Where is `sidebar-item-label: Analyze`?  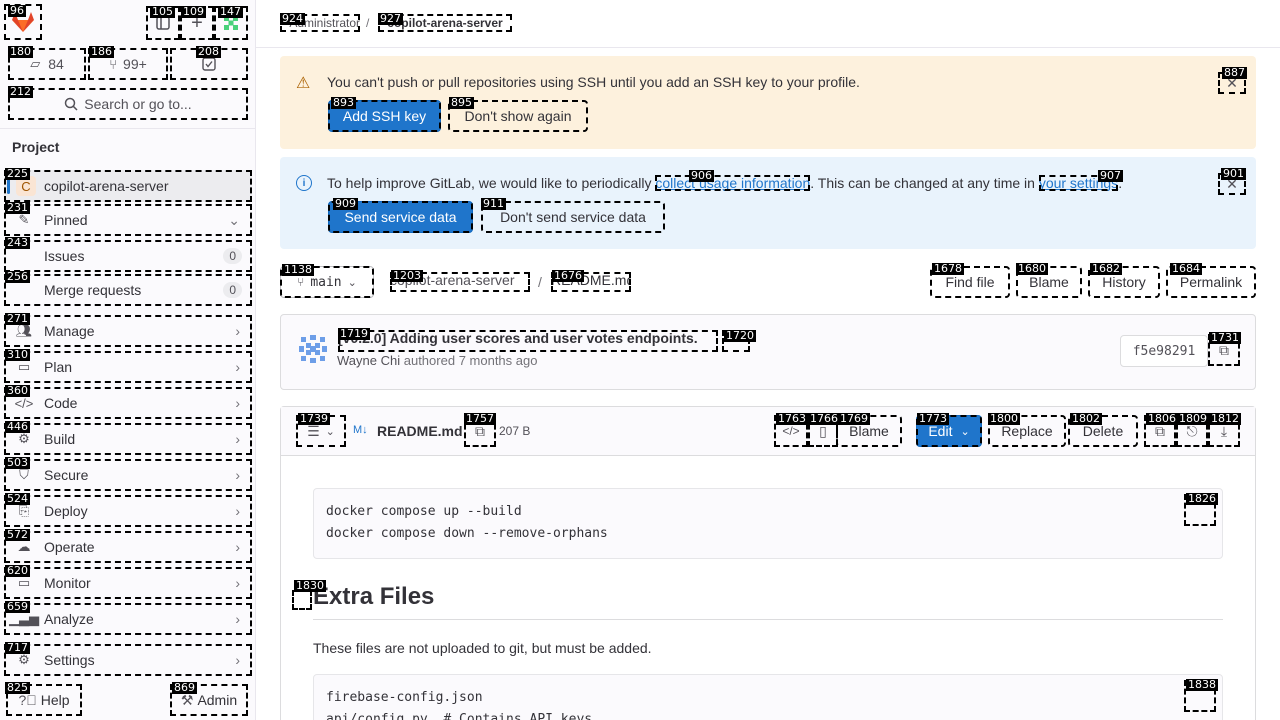
sidebar-item-label: Analyze is located at coordinates (69, 619).